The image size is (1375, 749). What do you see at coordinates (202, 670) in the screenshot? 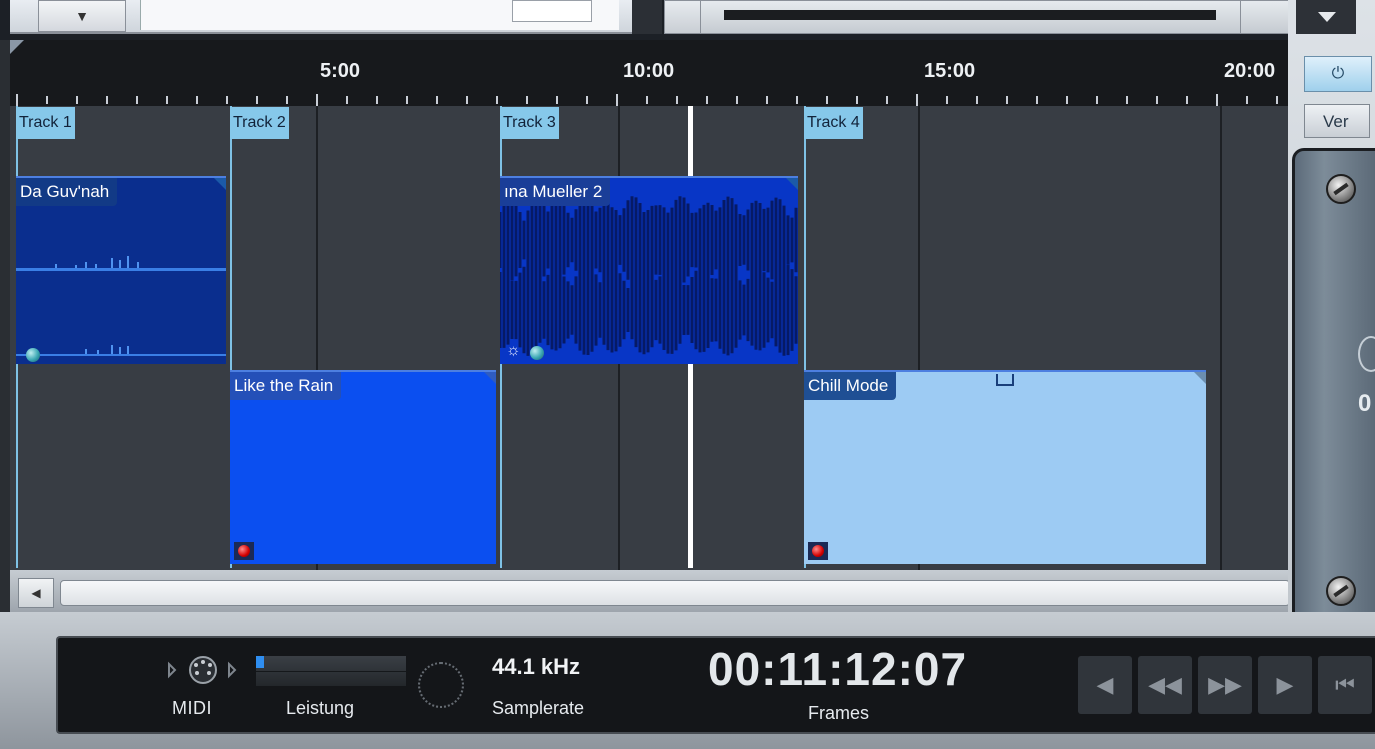
I see `midi-connector-icon` at bounding box center [202, 670].